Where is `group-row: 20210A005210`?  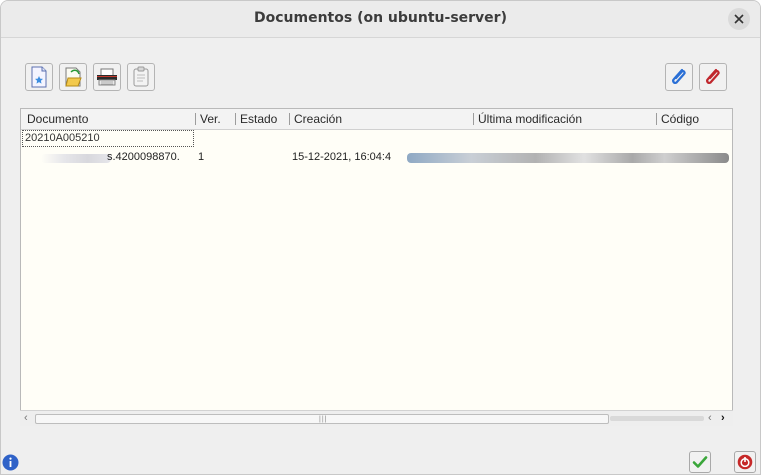 group-row: 20210A005210 is located at coordinates (108, 138).